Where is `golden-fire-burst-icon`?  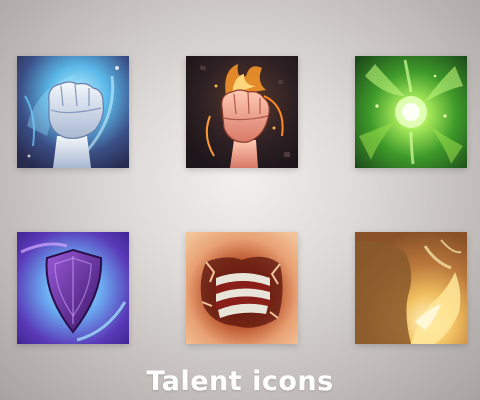 golden-fire-burst-icon is located at coordinates (411, 288).